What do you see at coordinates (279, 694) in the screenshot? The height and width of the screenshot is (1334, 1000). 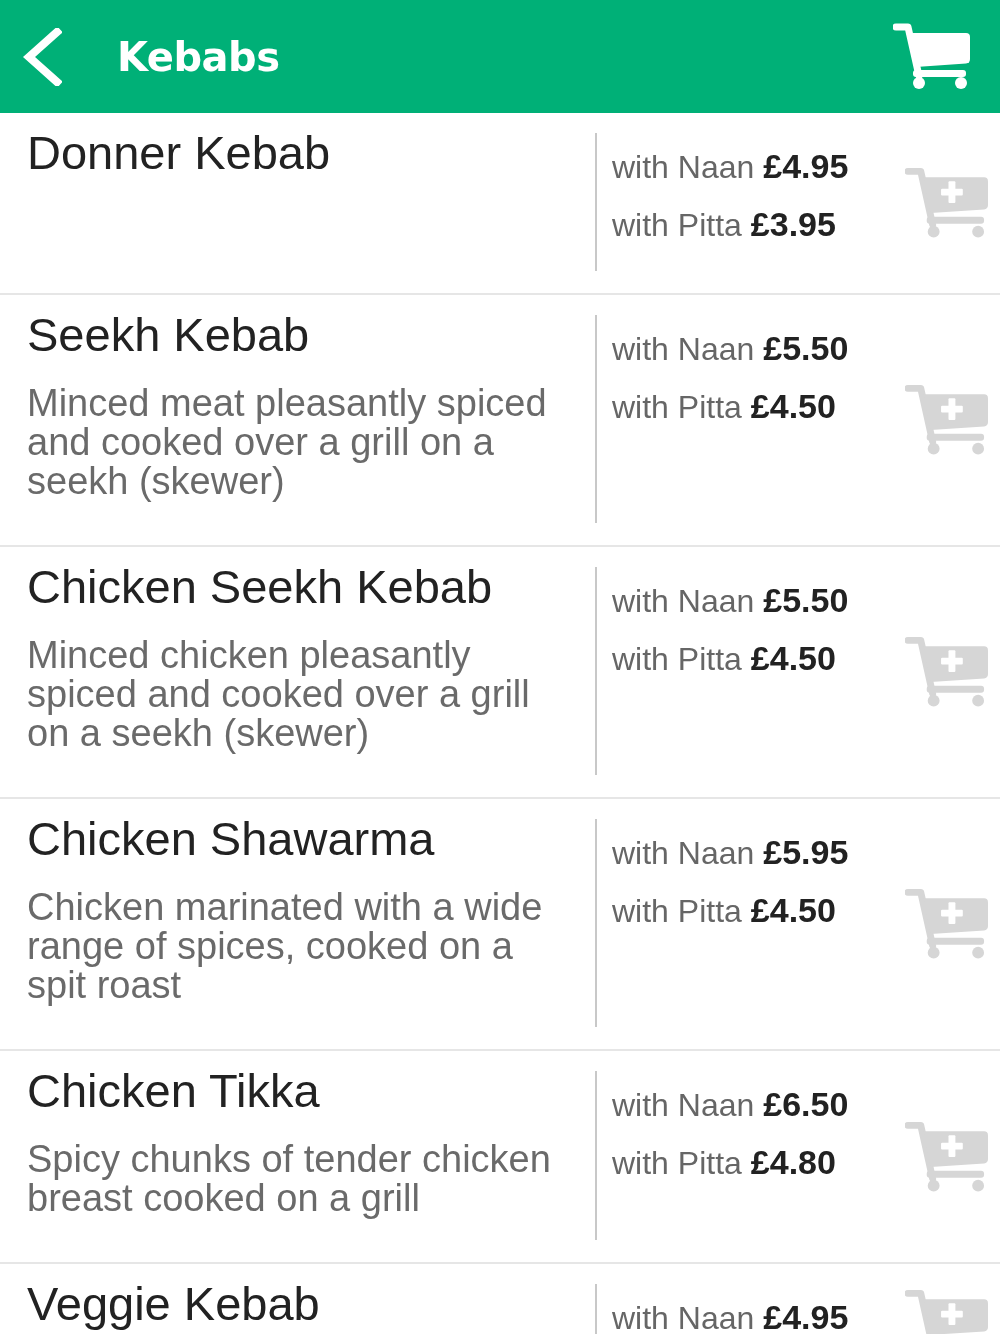 I see `item-description: Minced chicken pleasantly spiced and cooked over a grill on a seekh (skewer)` at bounding box center [279, 694].